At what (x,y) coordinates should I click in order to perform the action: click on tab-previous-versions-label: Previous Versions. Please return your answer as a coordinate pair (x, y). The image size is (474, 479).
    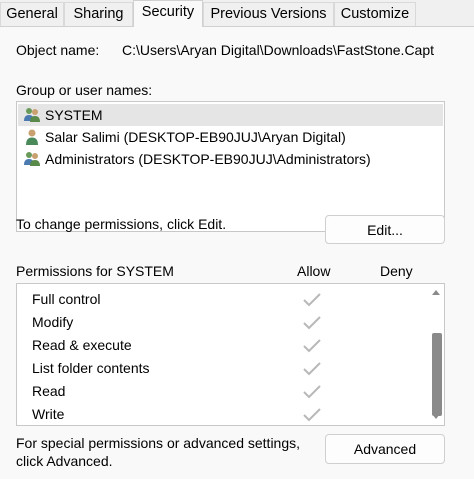
    Looking at the image, I should click on (268, 14).